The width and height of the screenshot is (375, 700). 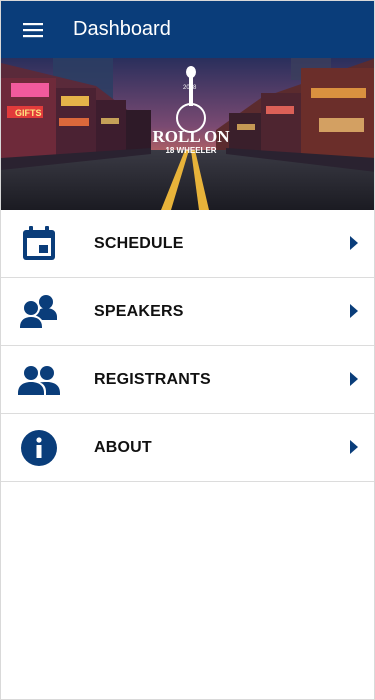 I want to click on page-title: Dashboard, so click(x=122, y=29).